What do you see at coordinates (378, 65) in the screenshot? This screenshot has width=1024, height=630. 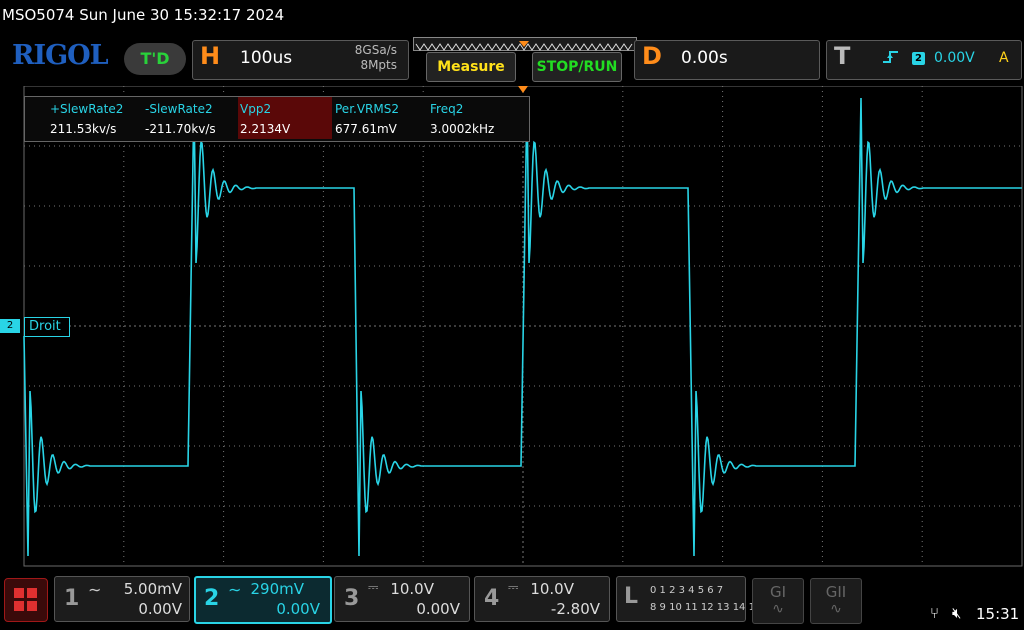 I see `memory-depth: 8Mpts` at bounding box center [378, 65].